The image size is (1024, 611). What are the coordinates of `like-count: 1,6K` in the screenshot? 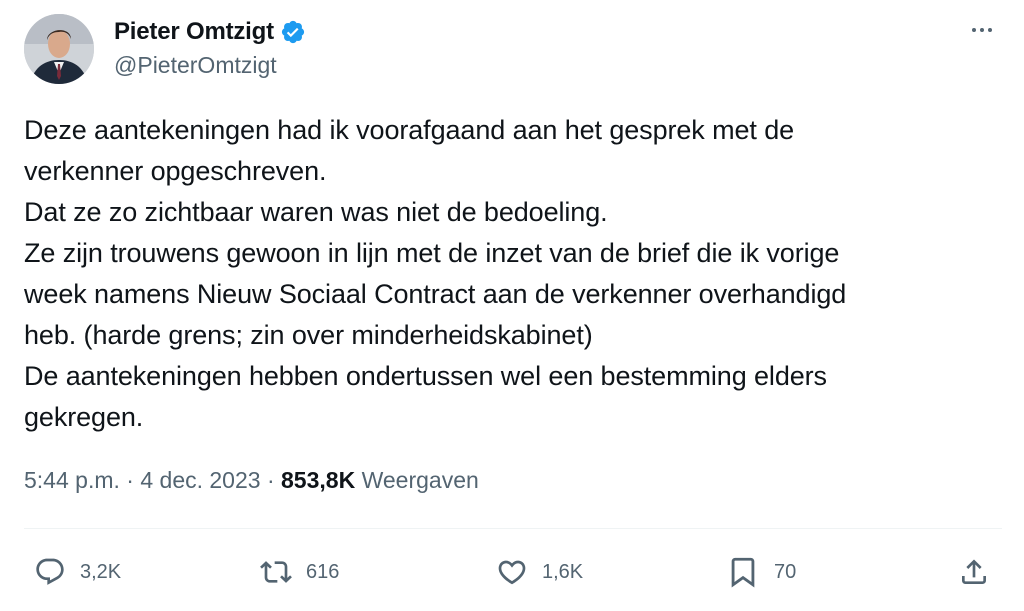 It's located at (563, 571).